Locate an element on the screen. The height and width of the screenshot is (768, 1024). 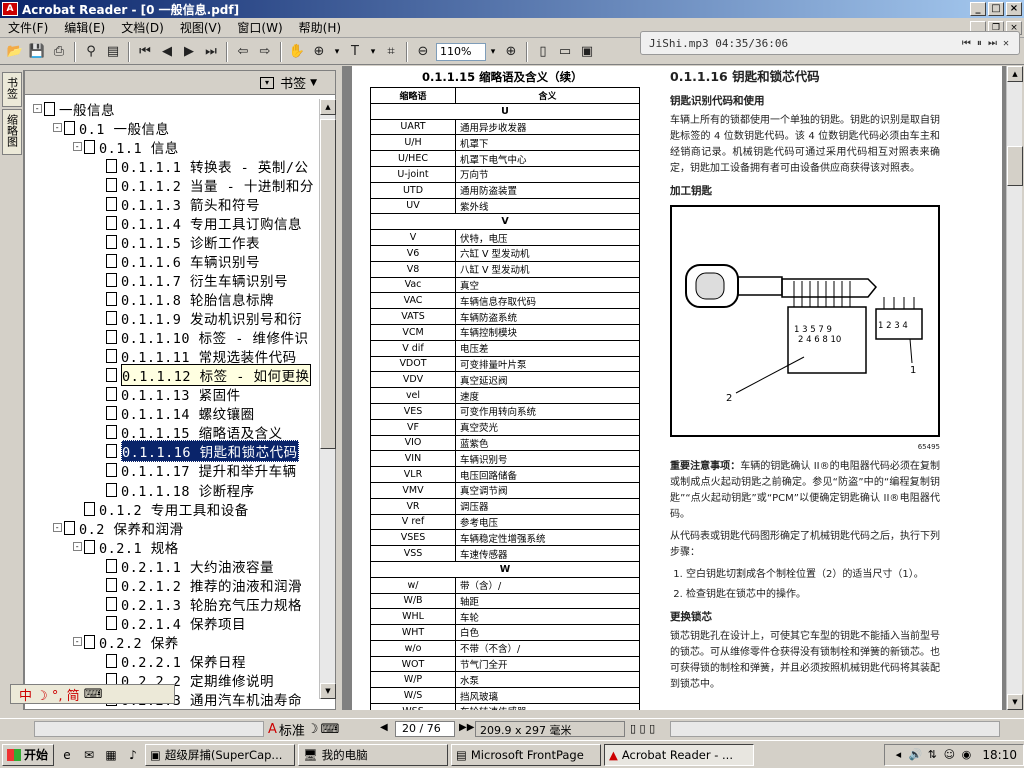
bookmark-item: 0.1.1.12 标签 - 如何更换 is located at coordinates (203, 375).